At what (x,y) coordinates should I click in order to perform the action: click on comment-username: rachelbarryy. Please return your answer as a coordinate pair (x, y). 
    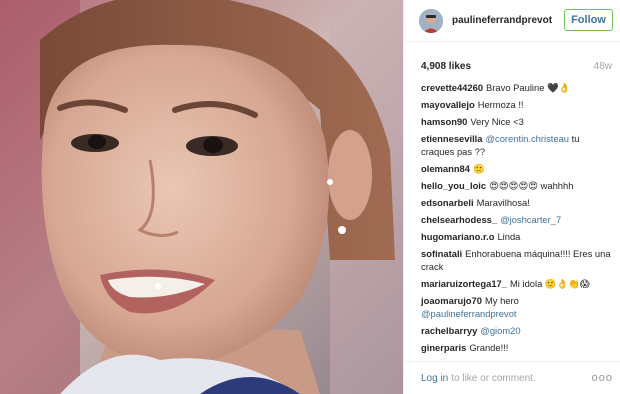
    Looking at the image, I should click on (449, 330).